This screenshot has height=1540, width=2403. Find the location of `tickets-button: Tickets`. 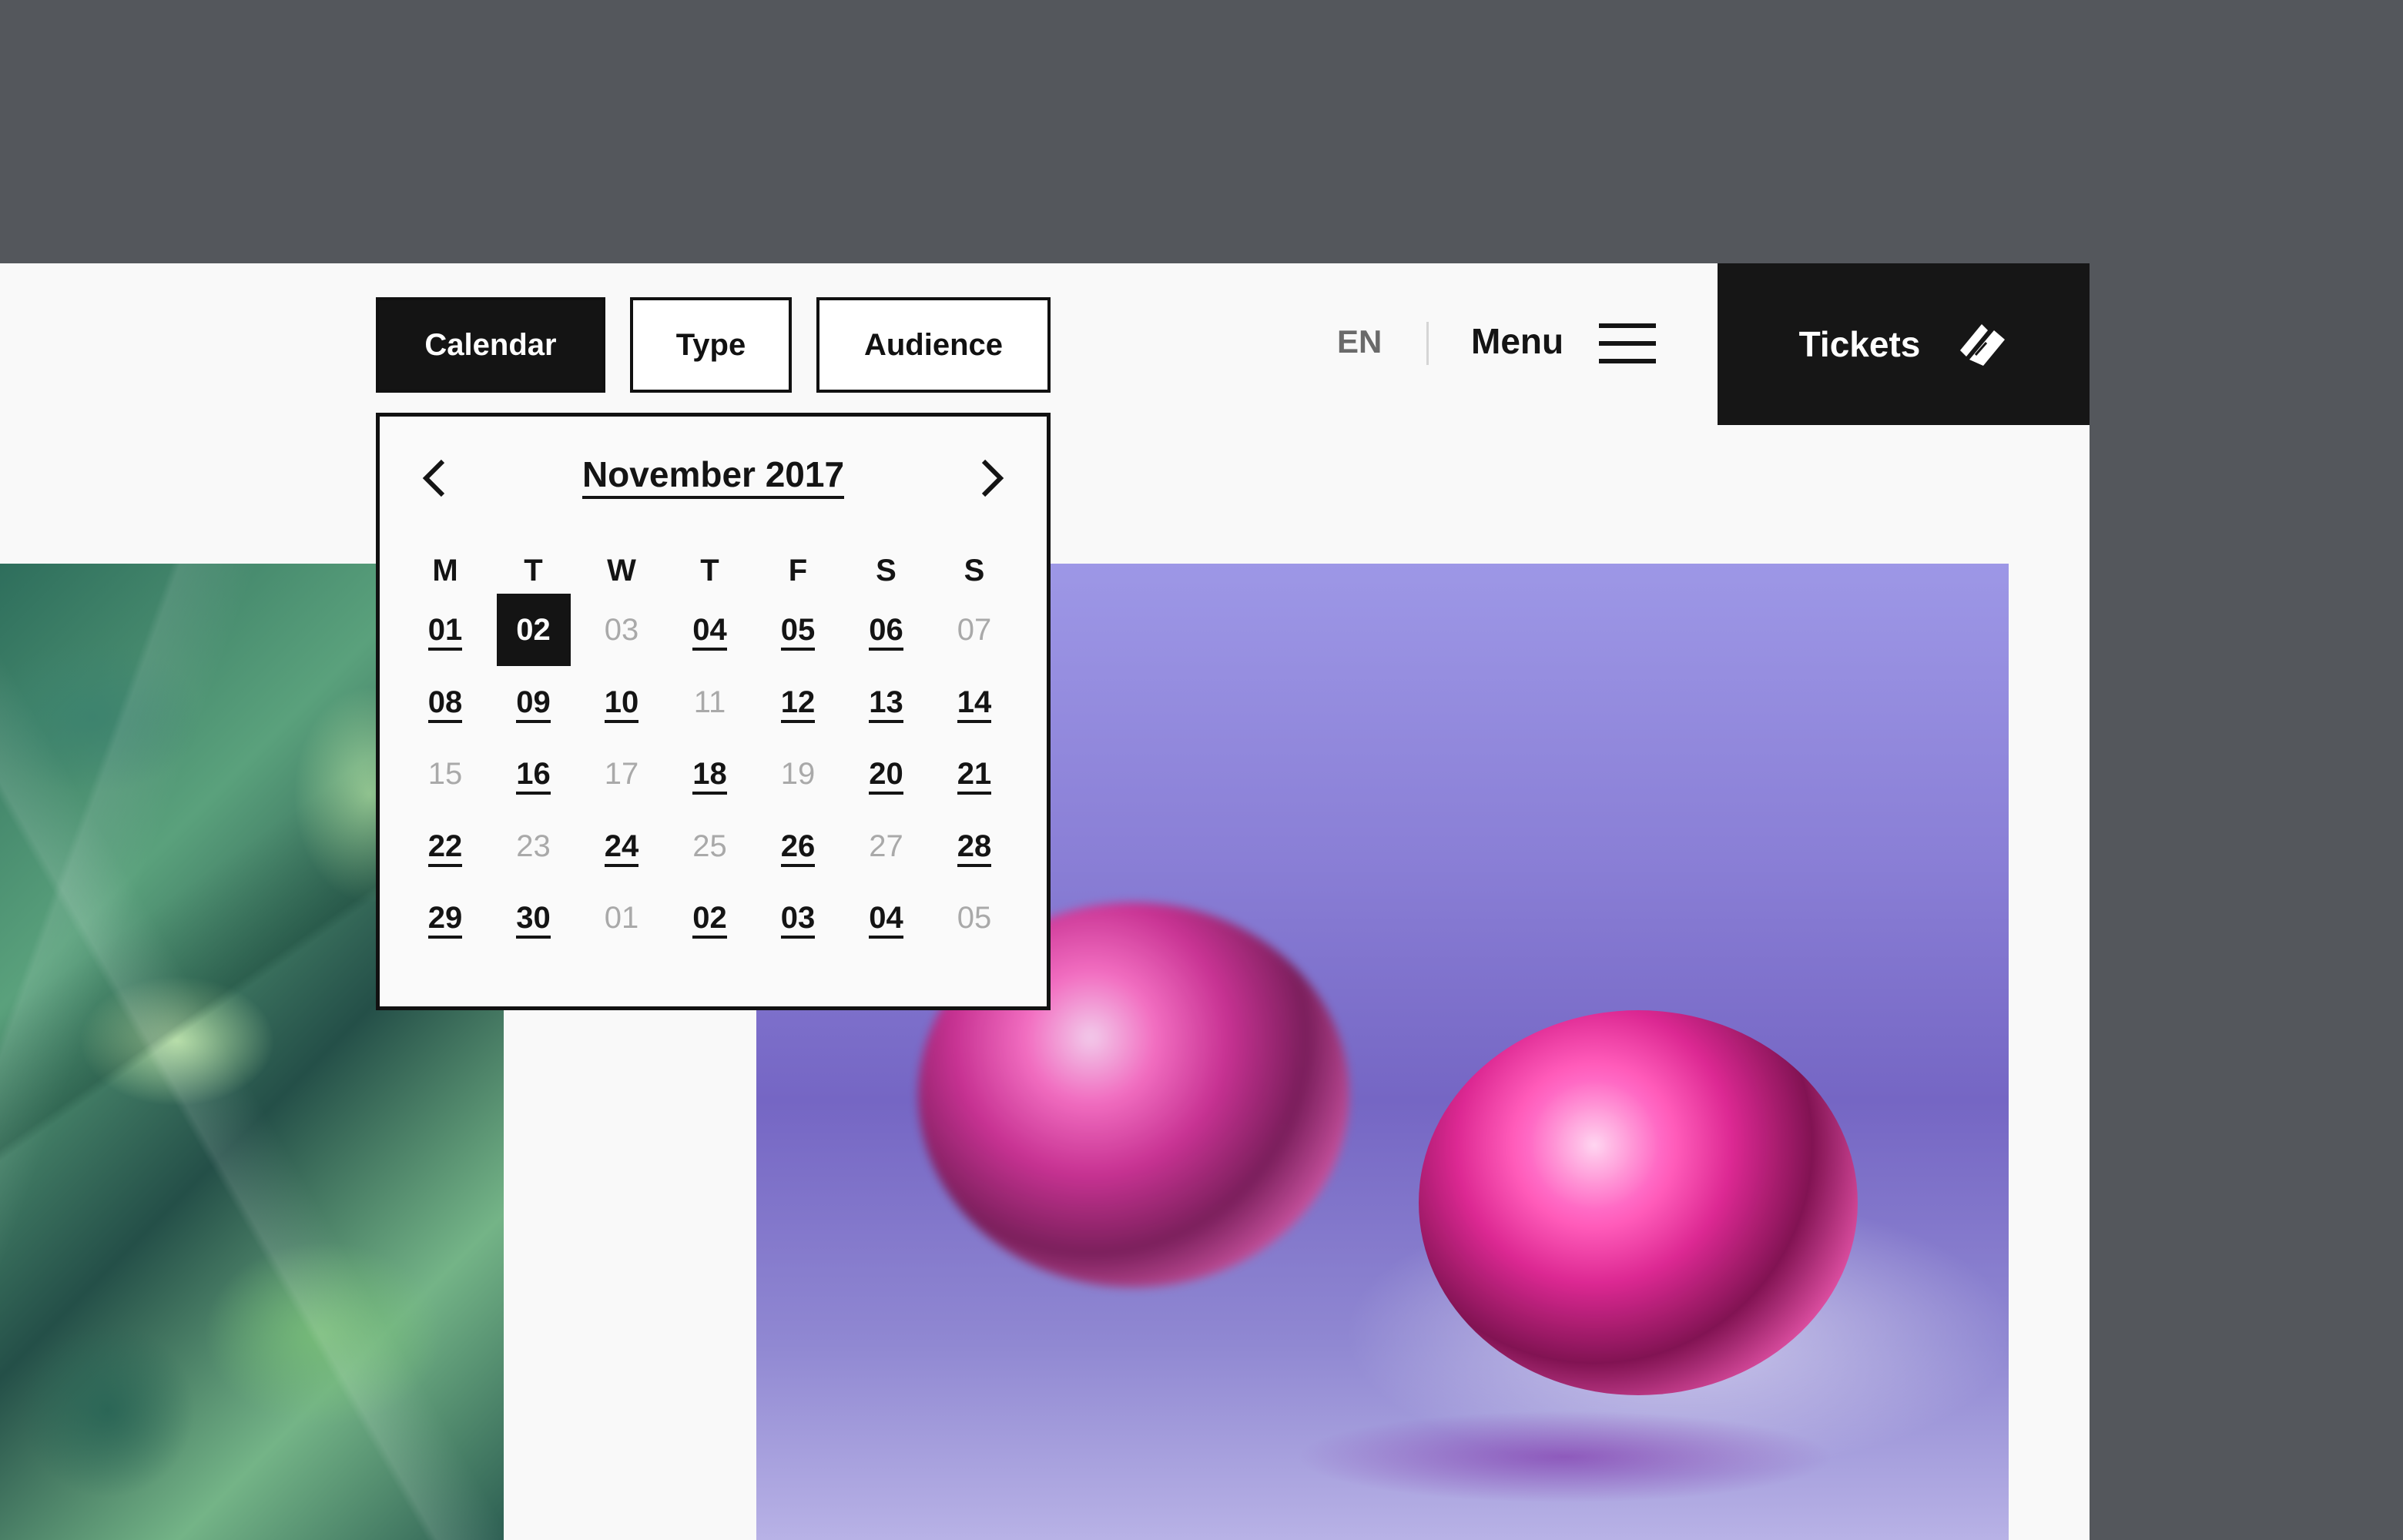

tickets-button: Tickets is located at coordinates (1904, 344).